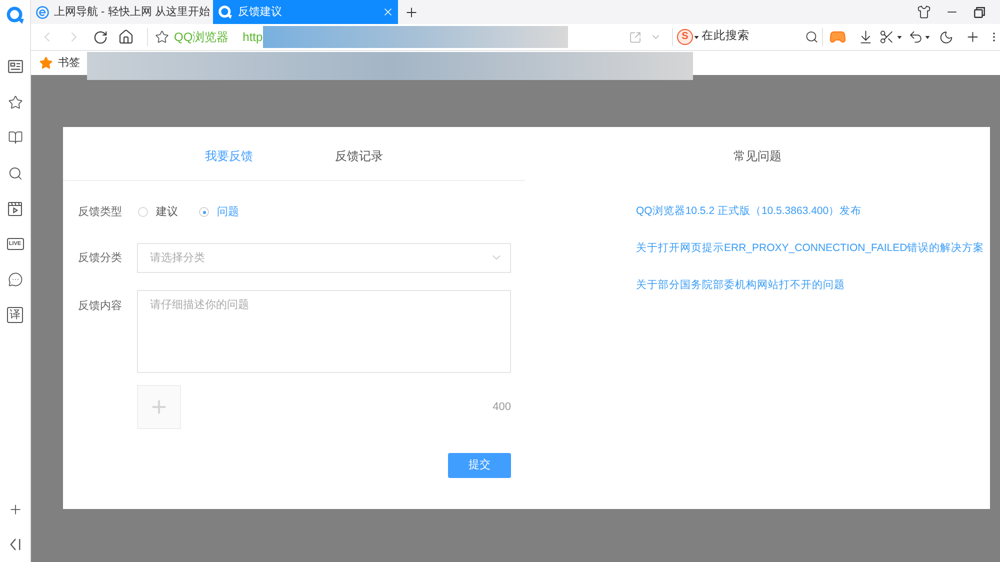  I want to click on radio-option: 建议, so click(158, 212).